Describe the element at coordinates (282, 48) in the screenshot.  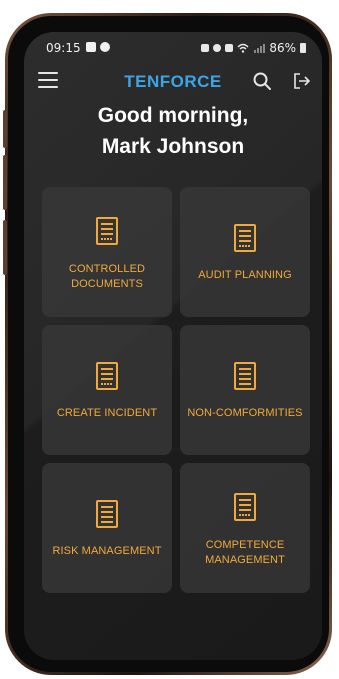
I see `battery-percent: 86%` at that location.